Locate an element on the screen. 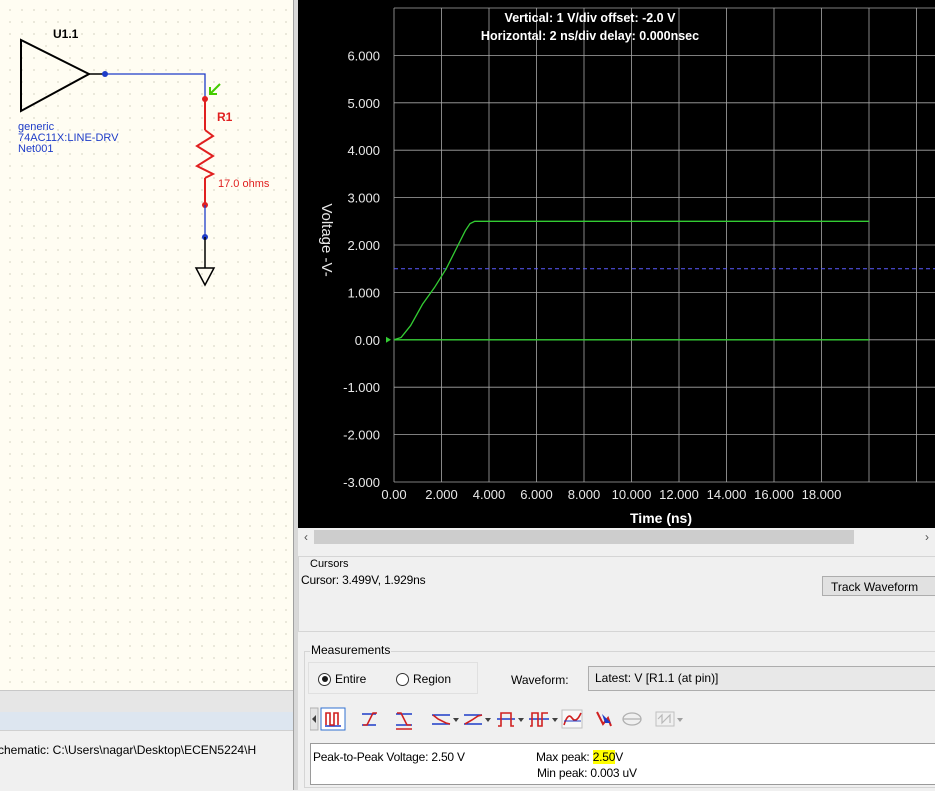 The width and height of the screenshot is (935, 791). buffer-net-label: Net001 is located at coordinates (36, 149).